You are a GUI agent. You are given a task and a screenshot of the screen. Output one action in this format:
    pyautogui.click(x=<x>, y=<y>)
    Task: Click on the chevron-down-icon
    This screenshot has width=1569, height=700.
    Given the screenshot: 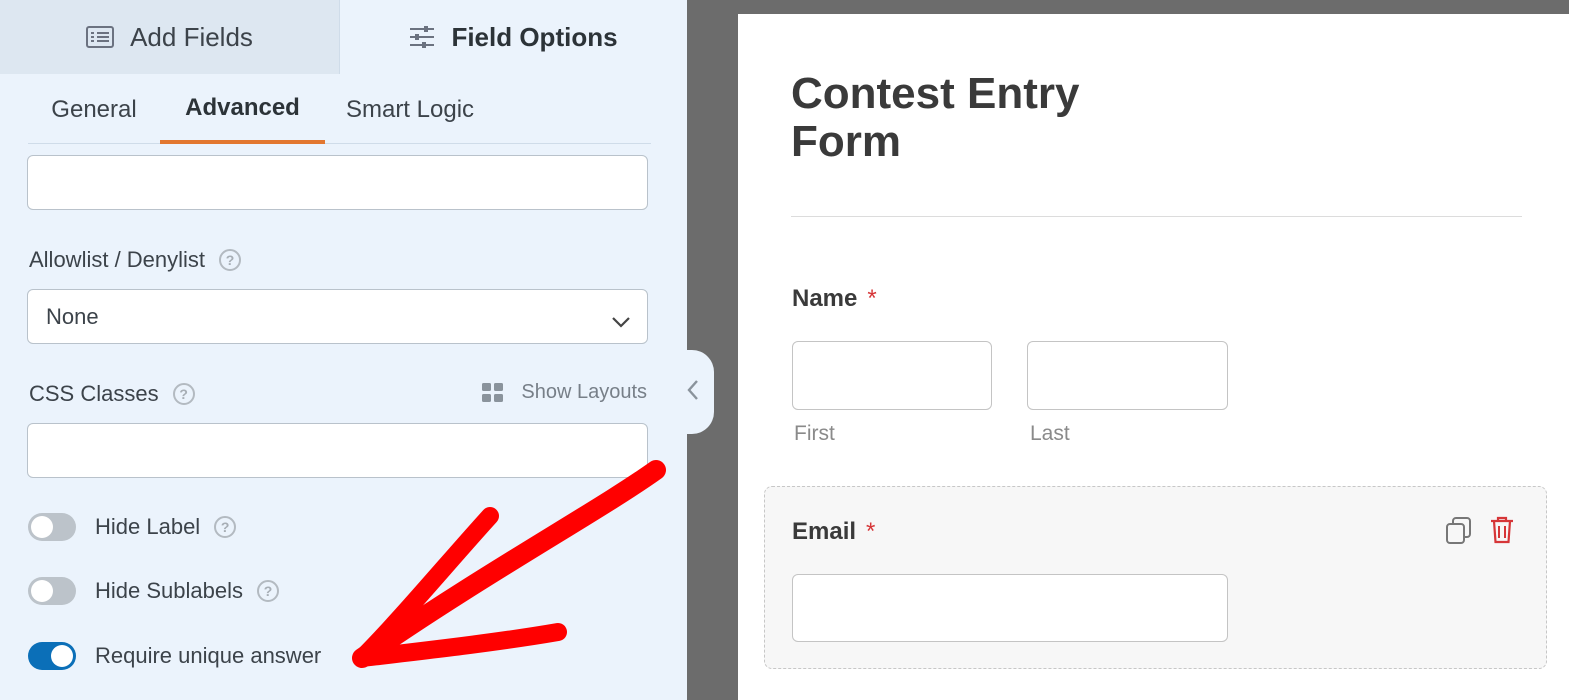 What is the action you would take?
    pyautogui.click(x=621, y=321)
    